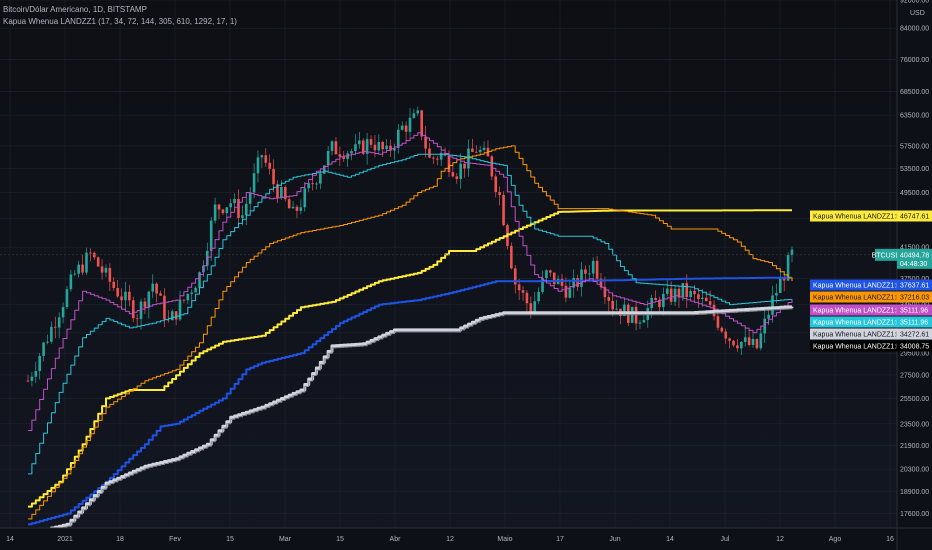 This screenshot has height=550, width=932. I want to click on x-tick-label: Ago, so click(835, 539).